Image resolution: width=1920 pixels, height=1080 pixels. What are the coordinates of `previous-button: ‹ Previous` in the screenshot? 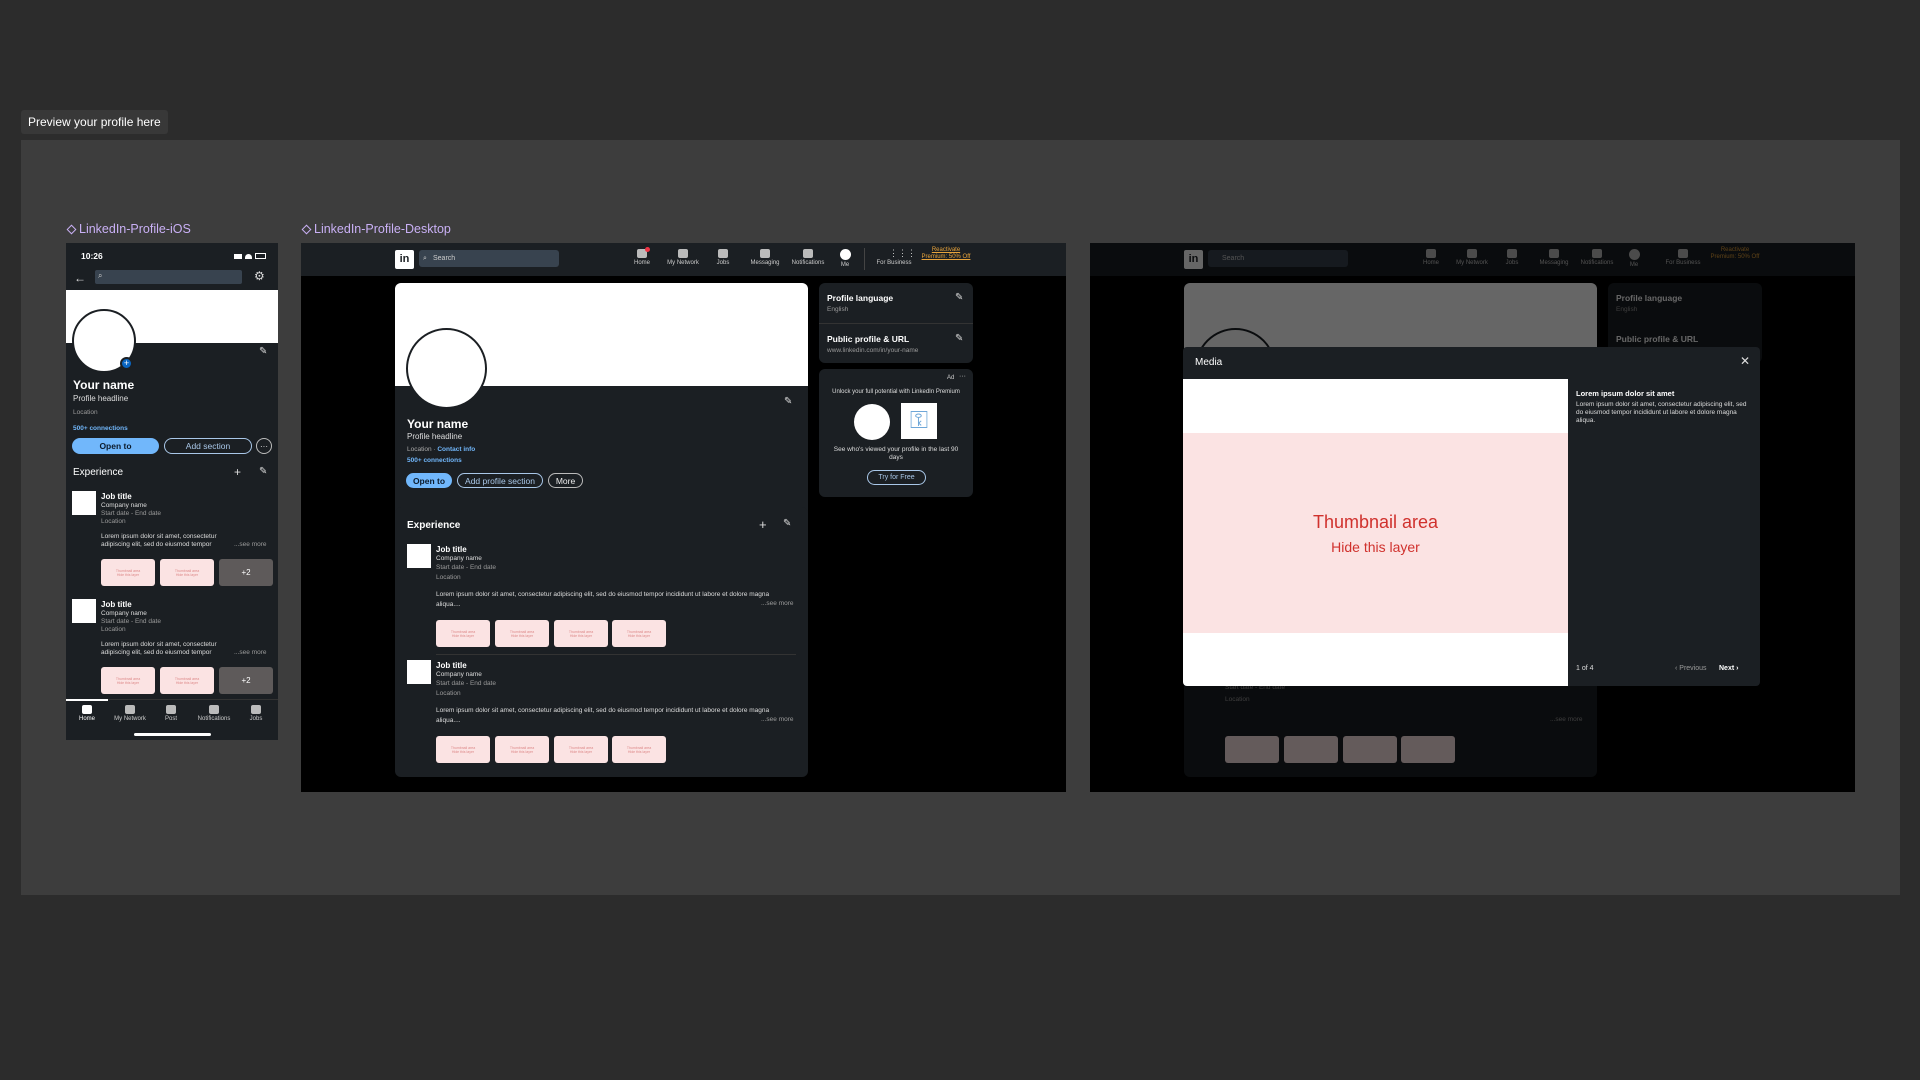 It's located at (1691, 668).